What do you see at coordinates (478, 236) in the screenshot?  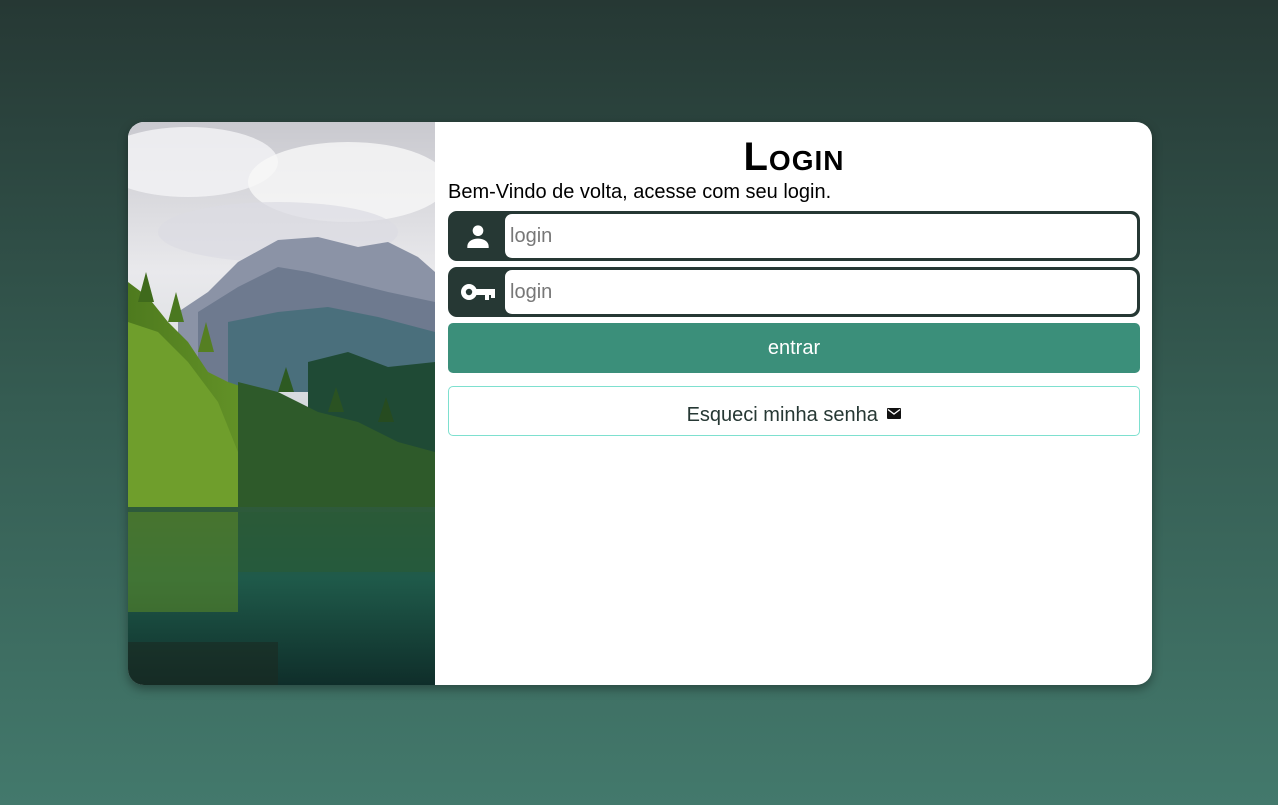 I see `user-icon` at bounding box center [478, 236].